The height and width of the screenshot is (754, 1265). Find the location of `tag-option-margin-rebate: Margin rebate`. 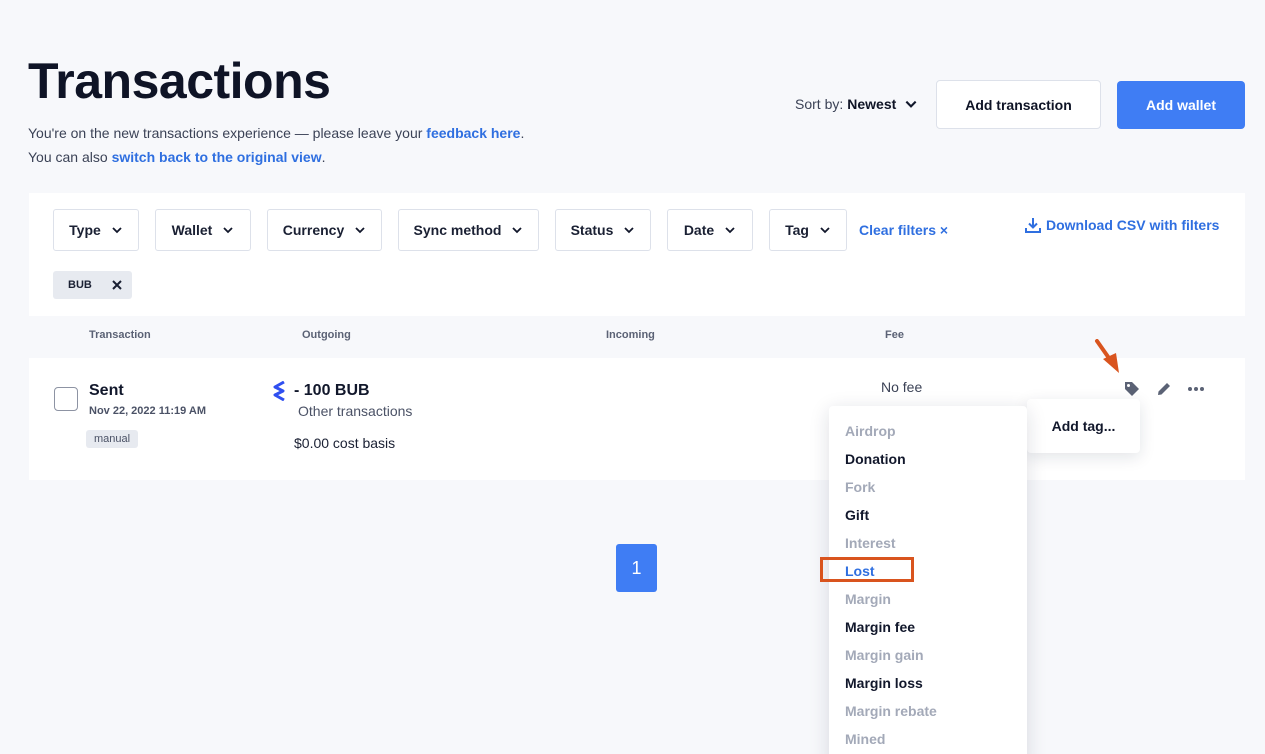

tag-option-margin-rebate: Margin rebate is located at coordinates (928, 714).